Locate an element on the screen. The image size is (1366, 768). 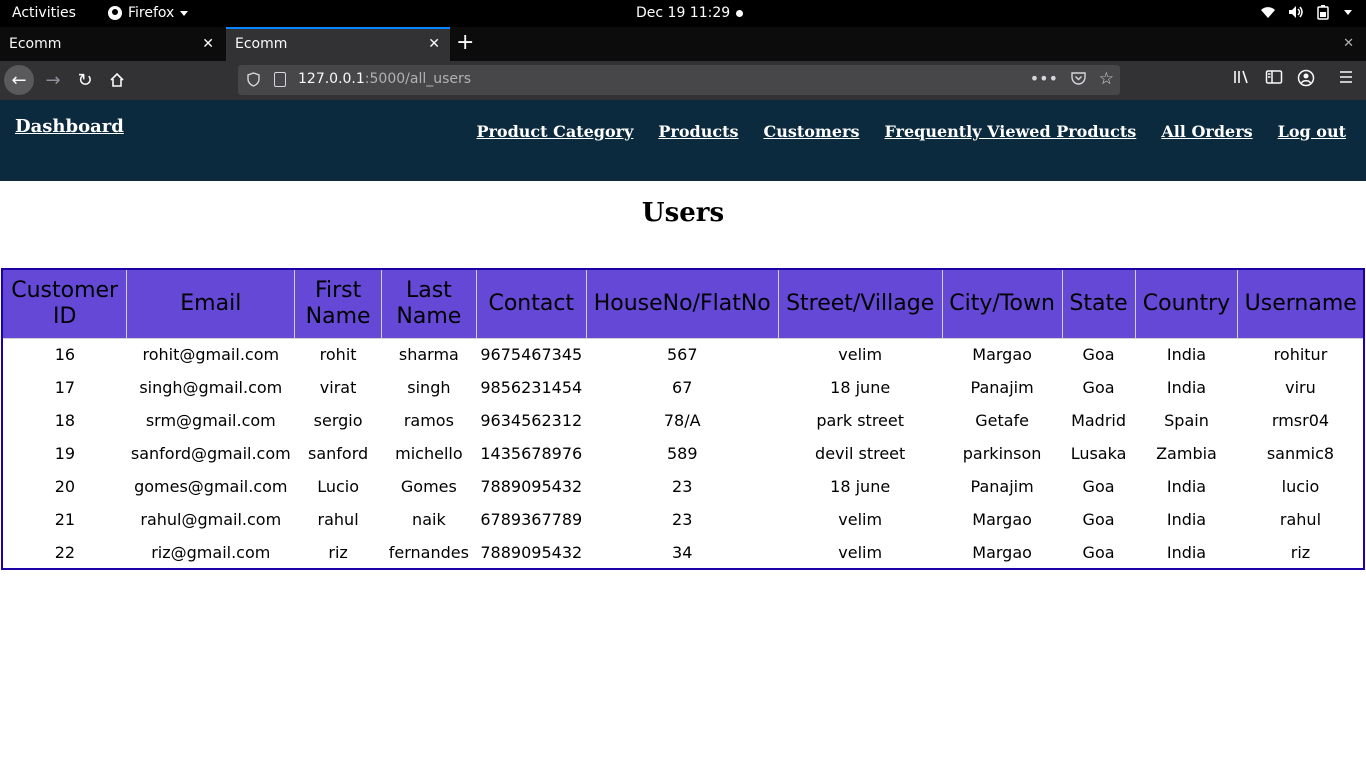
sidebar-icon is located at coordinates (1274, 79).